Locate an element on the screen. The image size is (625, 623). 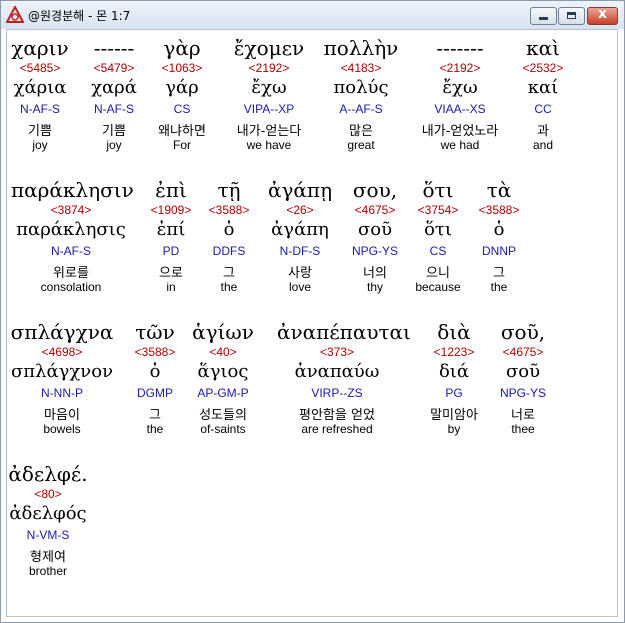
strongs-number: <40> is located at coordinates (223, 352).